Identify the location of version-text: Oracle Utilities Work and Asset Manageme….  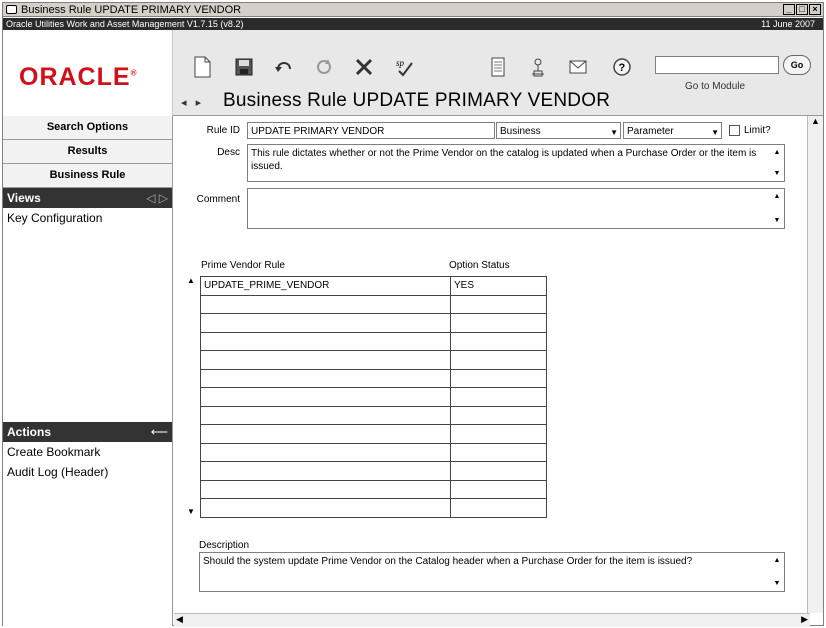
(125, 24).